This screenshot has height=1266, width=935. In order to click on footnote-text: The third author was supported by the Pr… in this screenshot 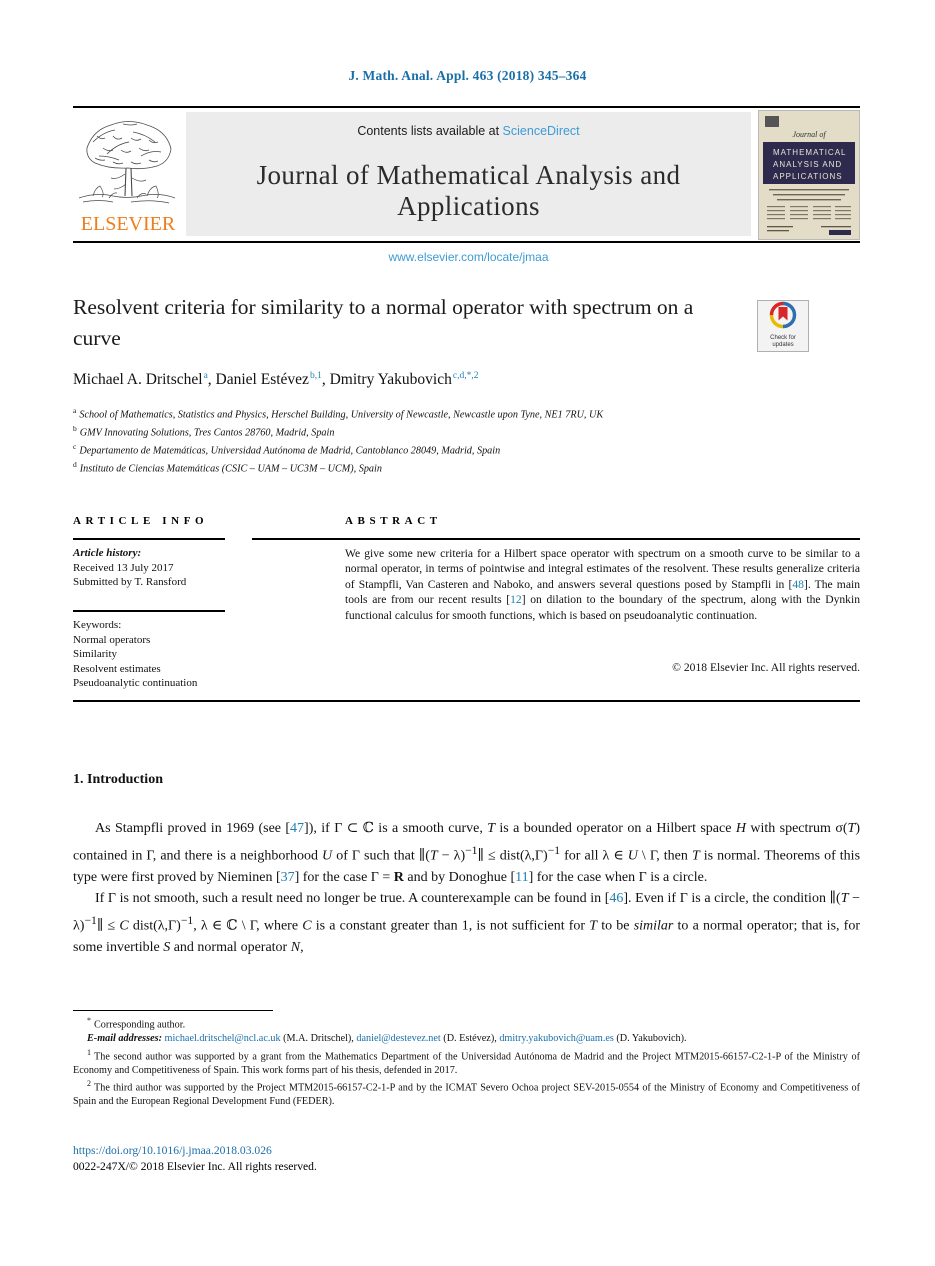, I will do `click(466, 1095)`.